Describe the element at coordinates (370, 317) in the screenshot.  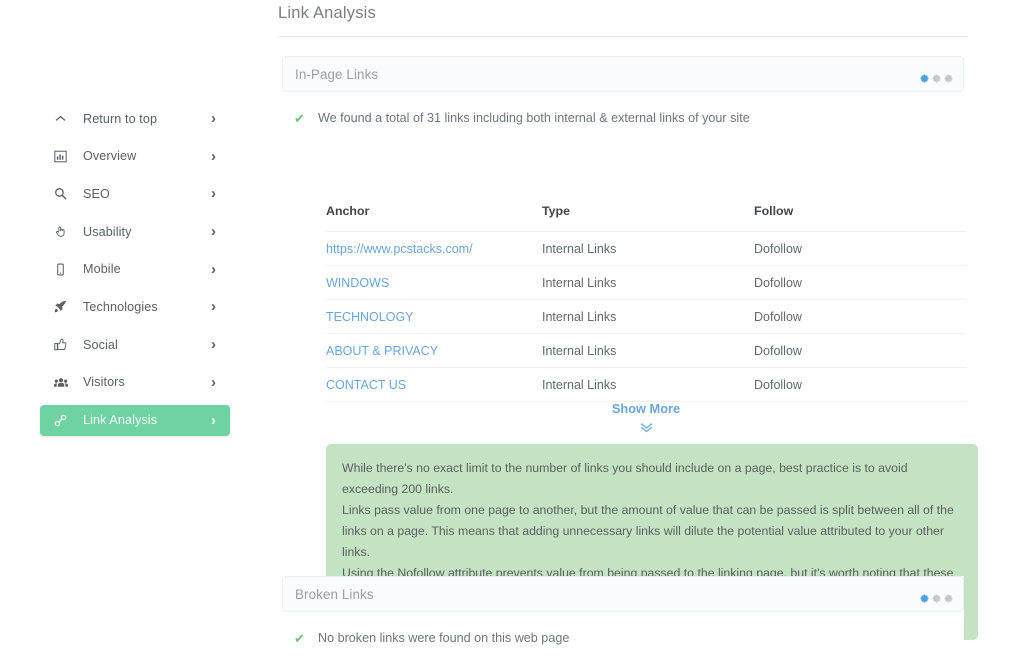
I see `anchor-link: TECHNOLOGY` at that location.